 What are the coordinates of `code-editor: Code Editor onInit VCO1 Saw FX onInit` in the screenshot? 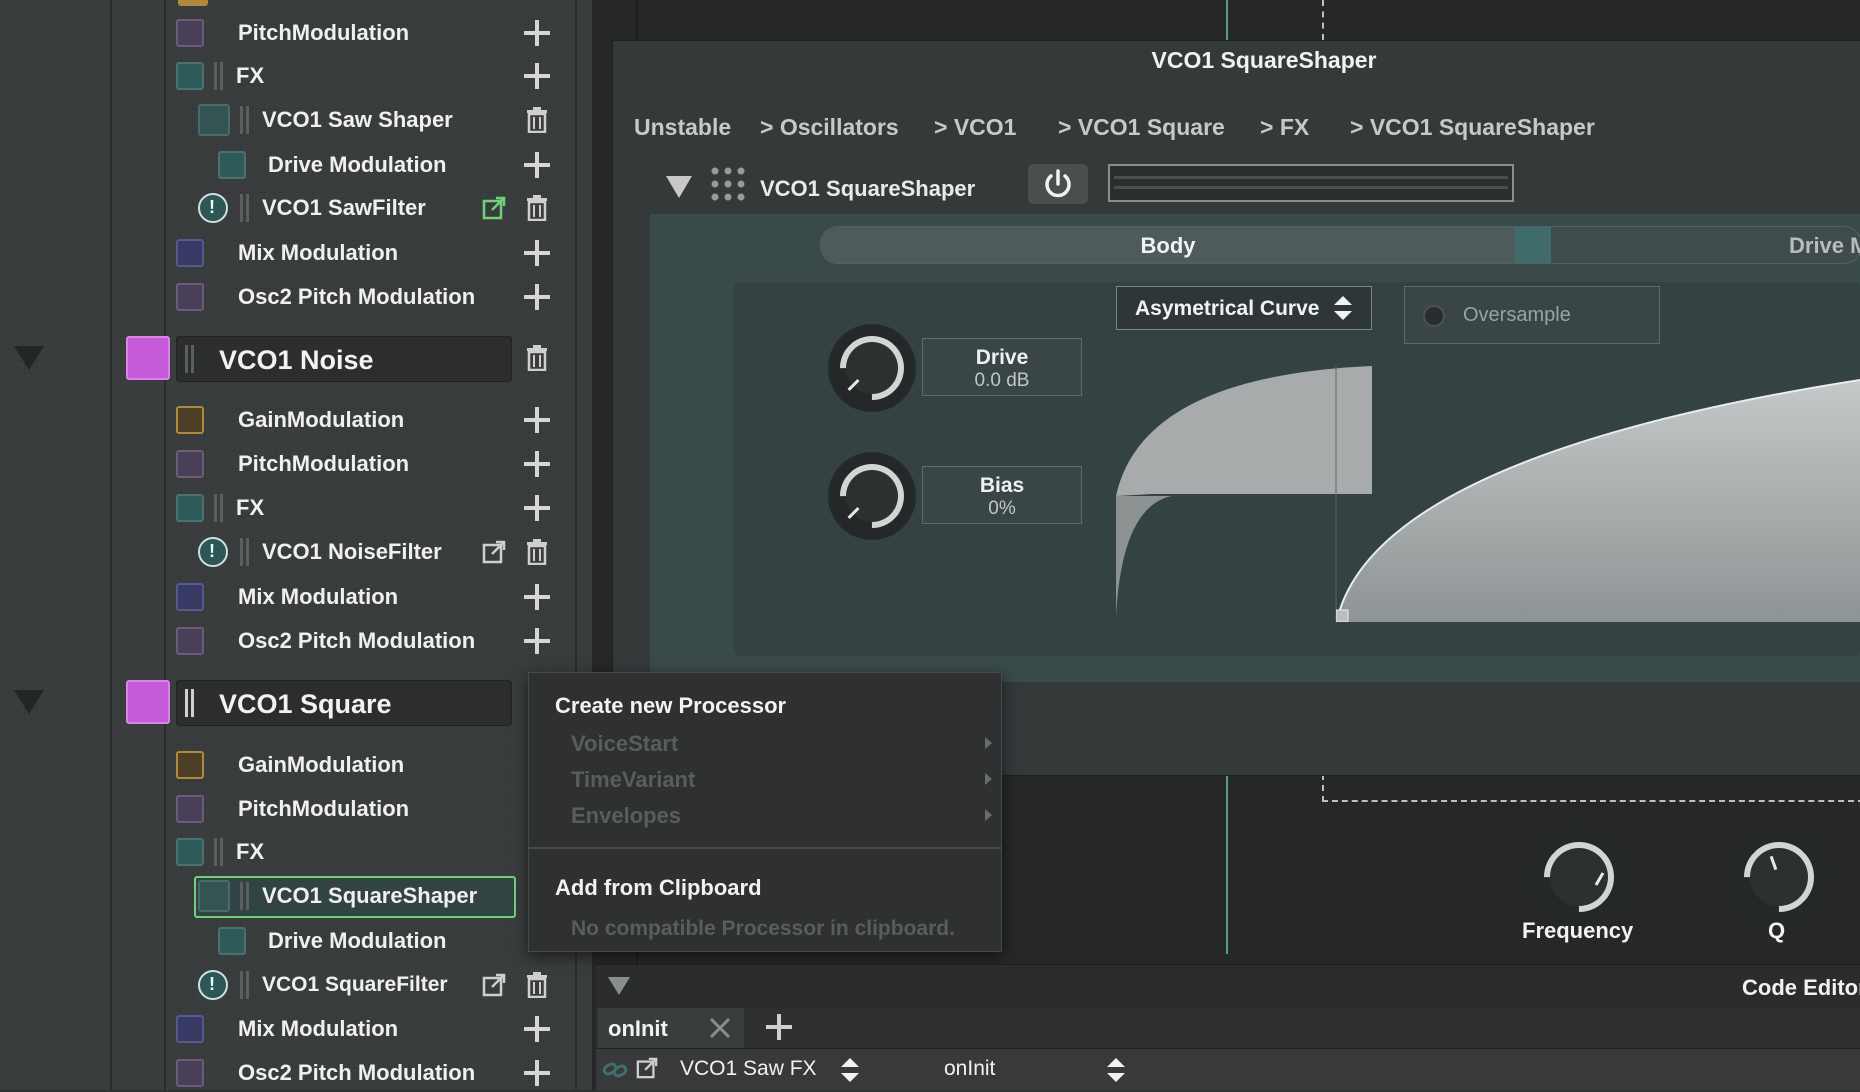 It's located at (1228, 1027).